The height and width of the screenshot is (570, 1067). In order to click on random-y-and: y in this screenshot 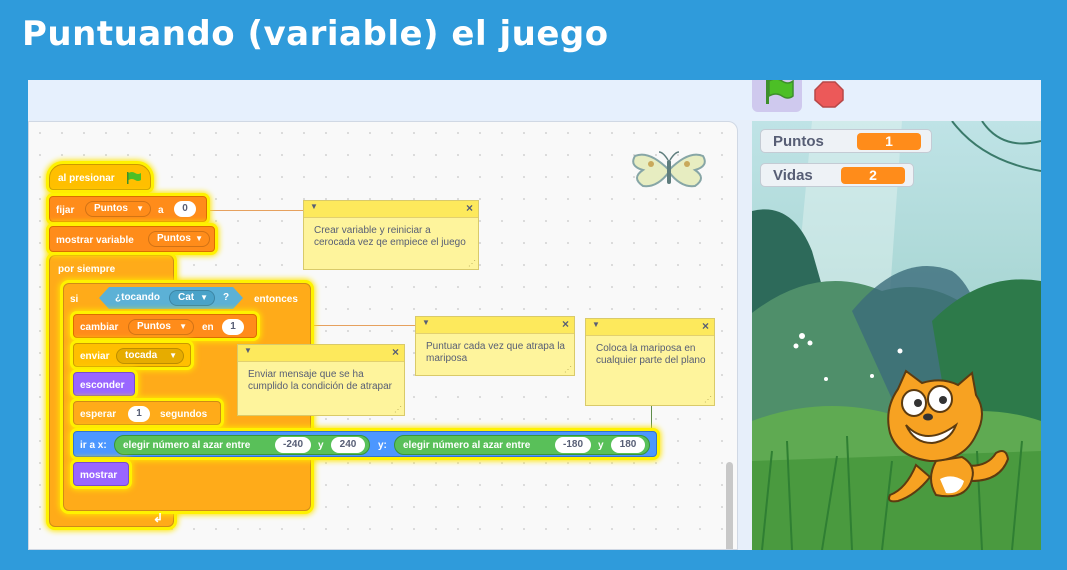, I will do `click(601, 445)`.